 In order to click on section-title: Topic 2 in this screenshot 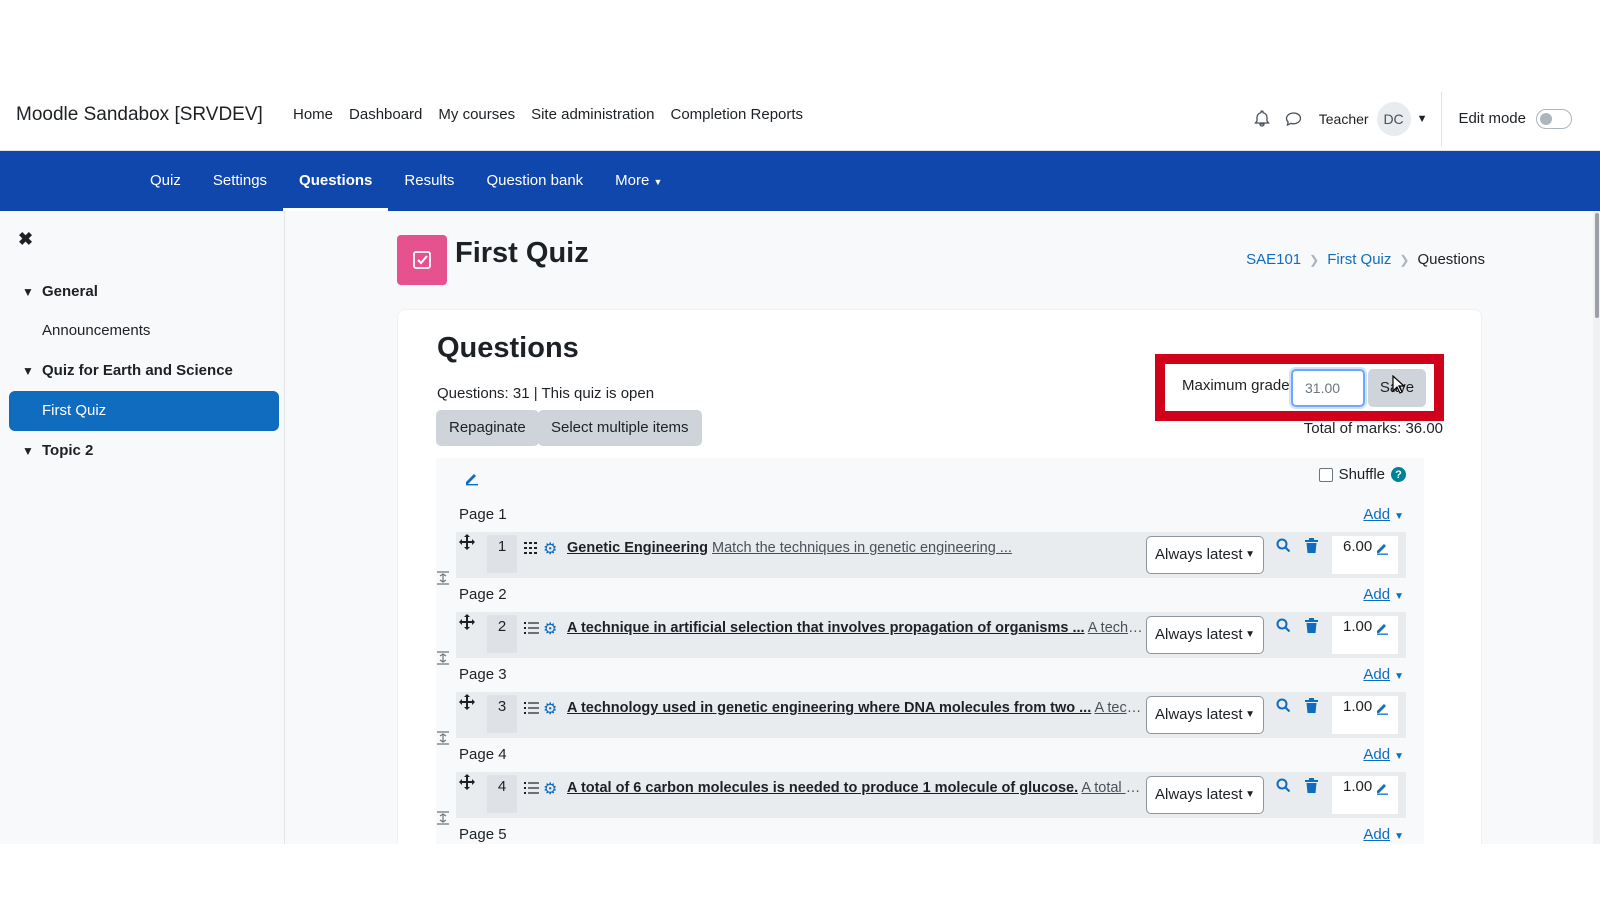, I will do `click(68, 450)`.